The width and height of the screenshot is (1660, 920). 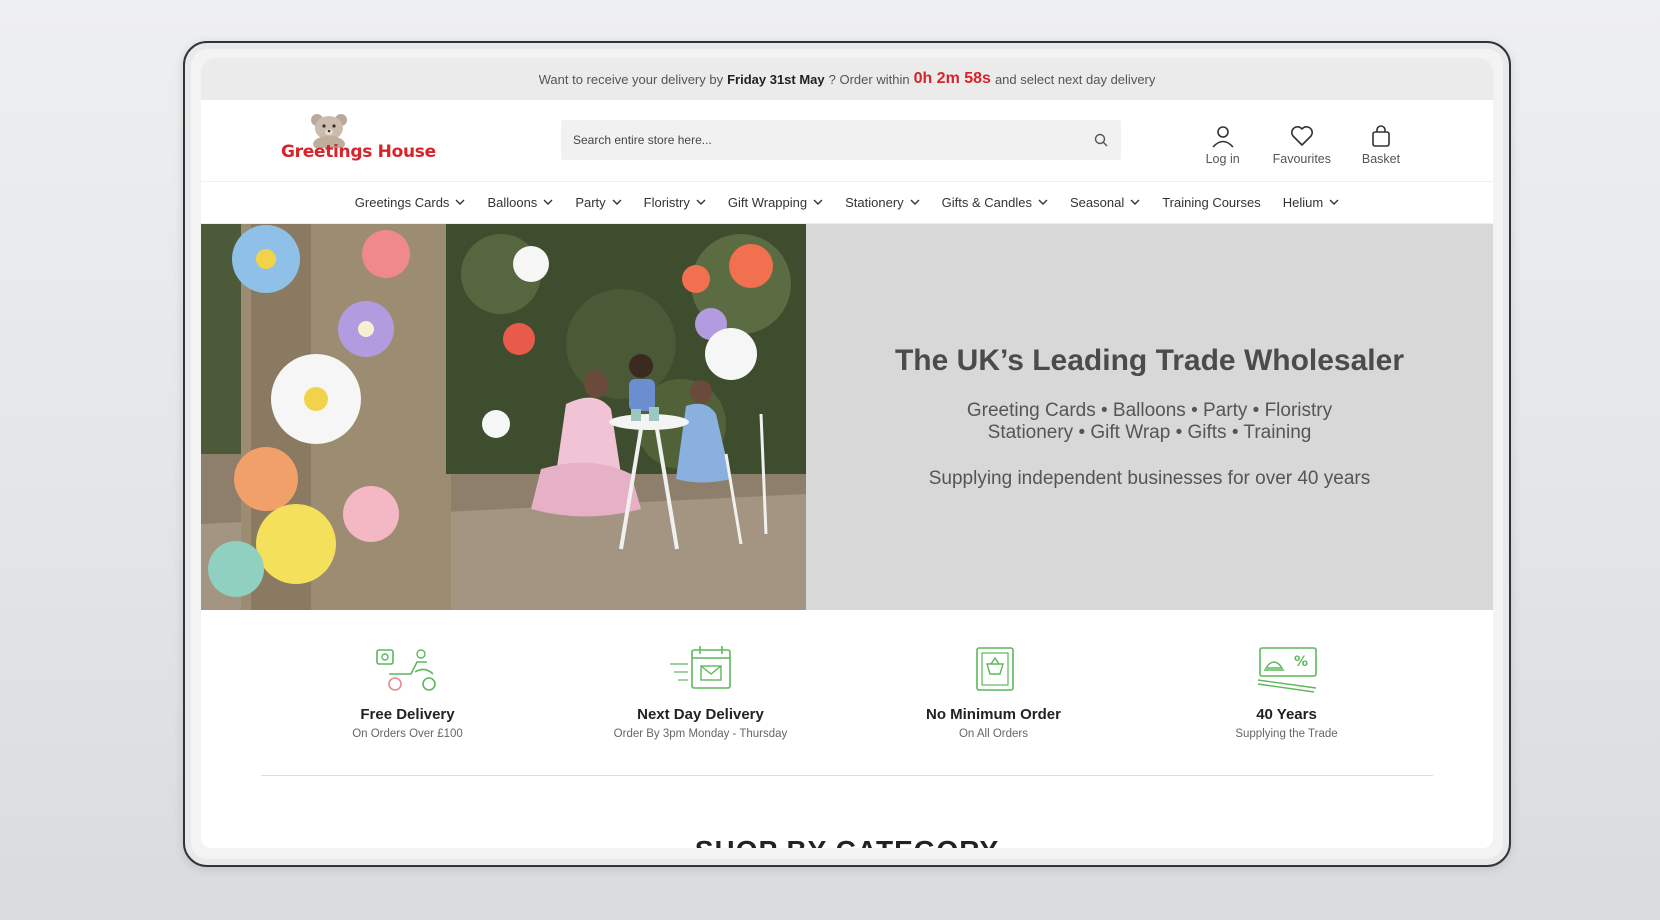 I want to click on nav-label: Gift Wrapping, so click(x=767, y=202).